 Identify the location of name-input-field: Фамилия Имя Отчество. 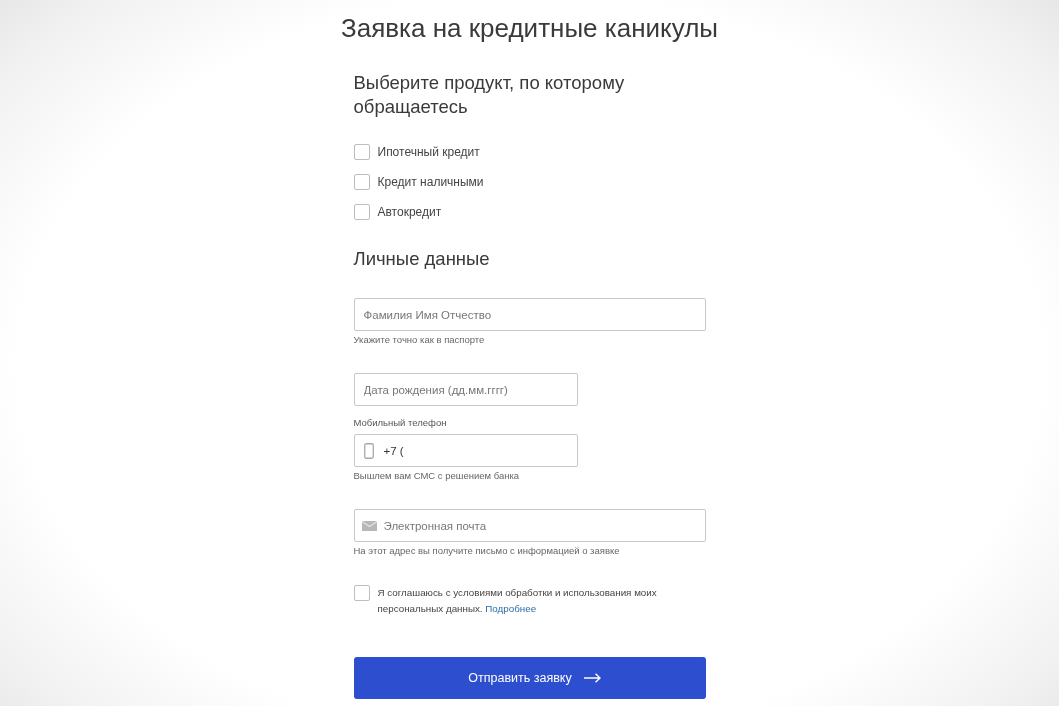
(529, 314).